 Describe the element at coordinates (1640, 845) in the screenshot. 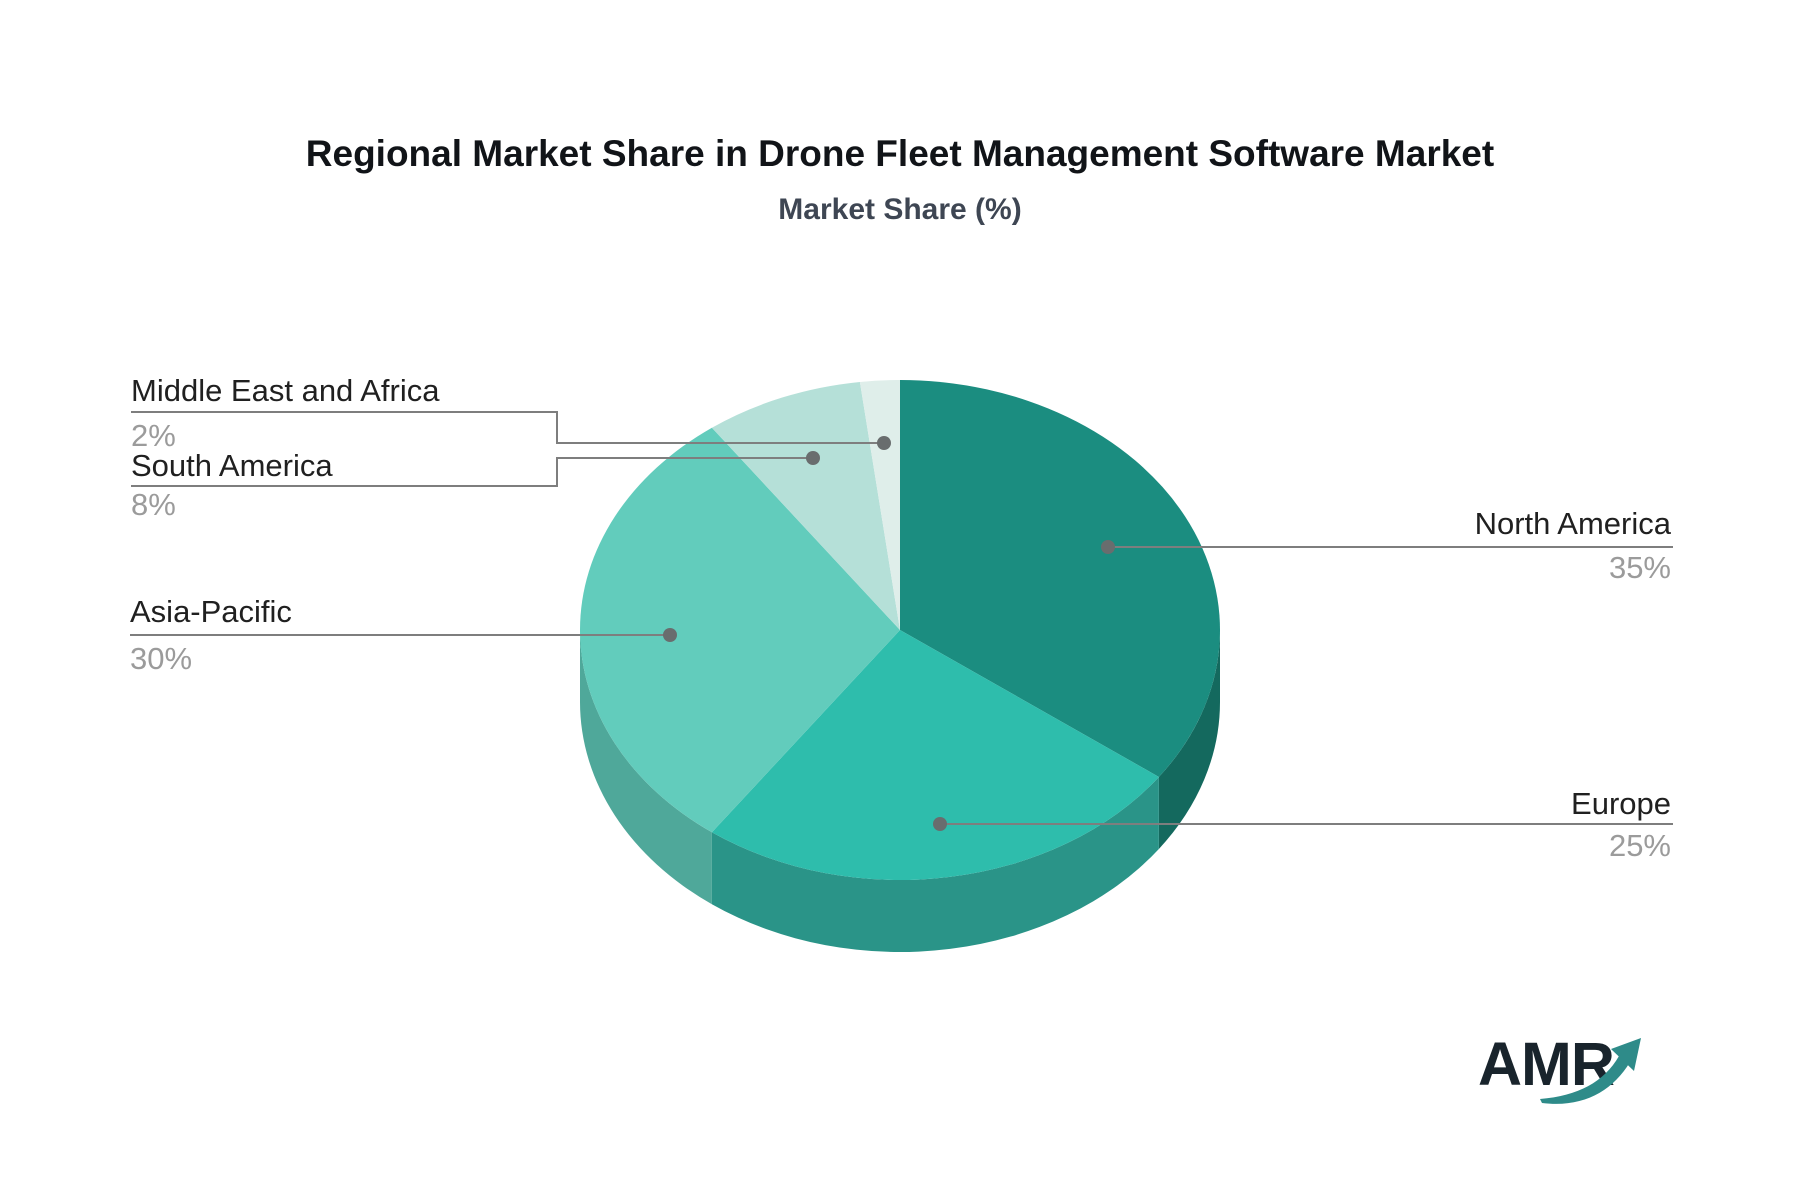

I see `slice-percent-europe: 25%` at that location.